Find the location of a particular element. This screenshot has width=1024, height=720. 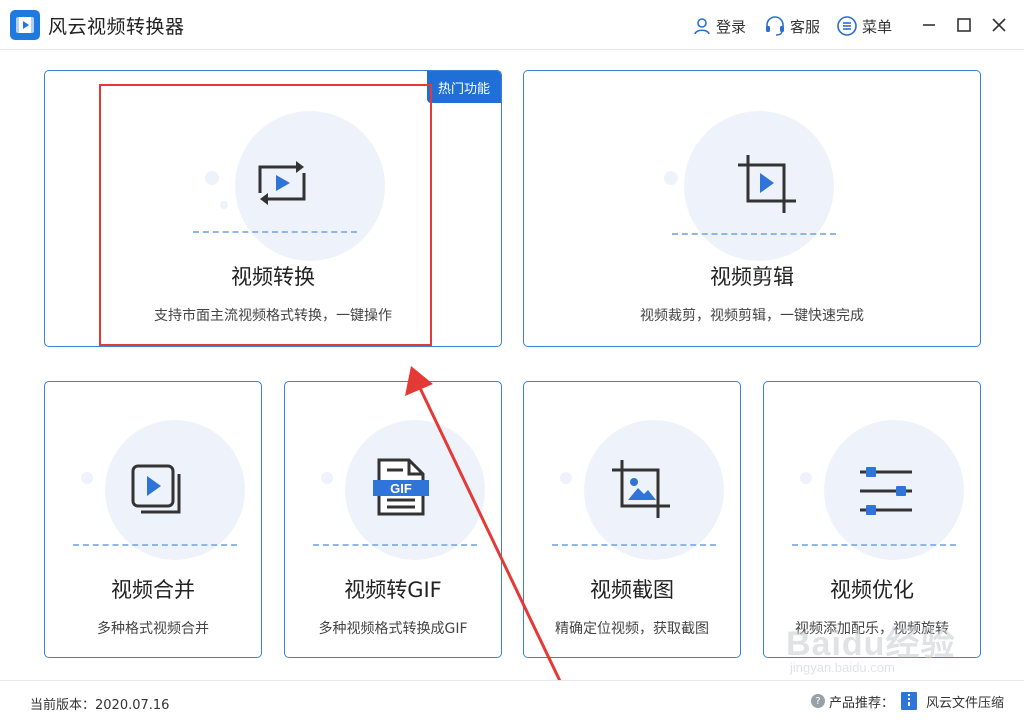

card-video-optimize: 视频优化 视频添加配乐，视频旋转 is located at coordinates (872, 519).